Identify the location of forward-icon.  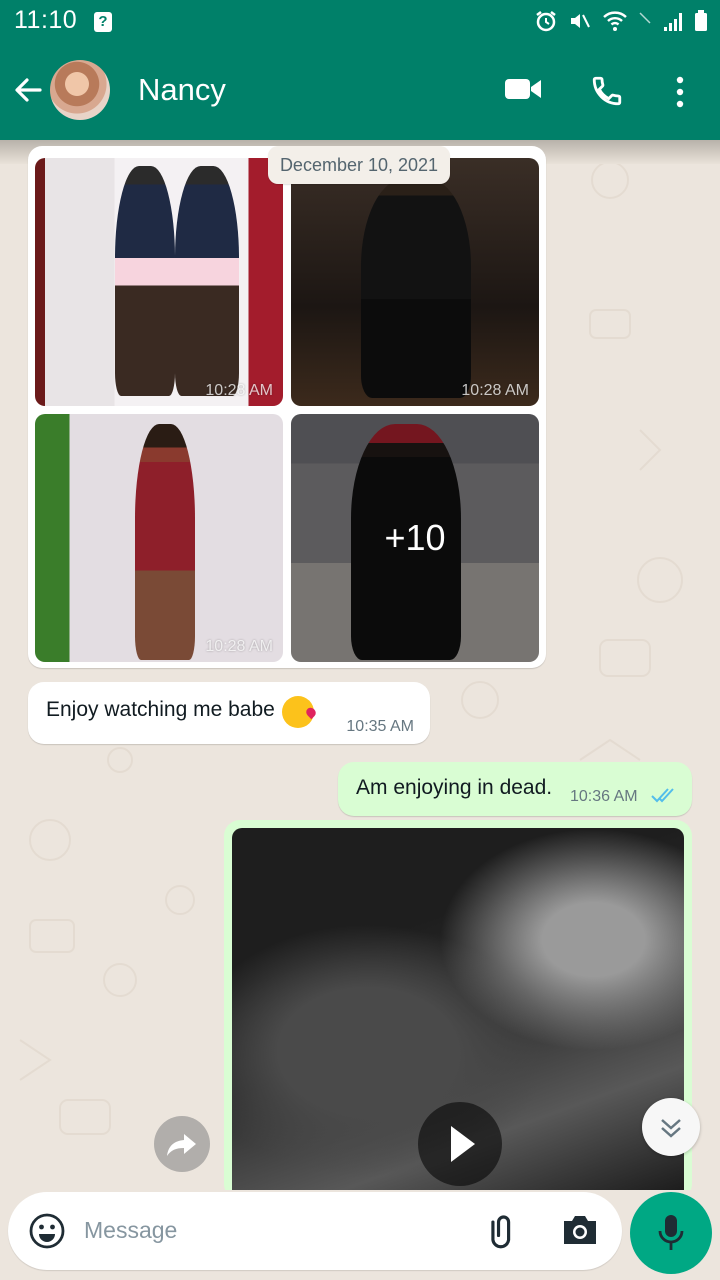
(181, 1145).